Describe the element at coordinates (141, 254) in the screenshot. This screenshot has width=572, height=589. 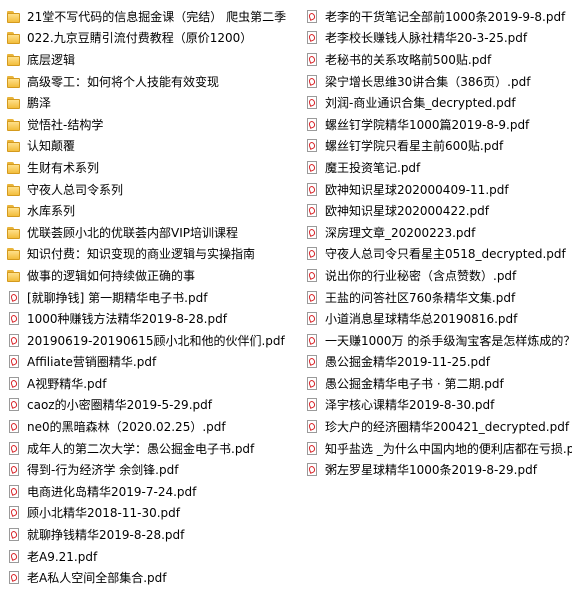
I see `item-label: 知识付费：知识变现的商业逻辑与实操指南` at that location.